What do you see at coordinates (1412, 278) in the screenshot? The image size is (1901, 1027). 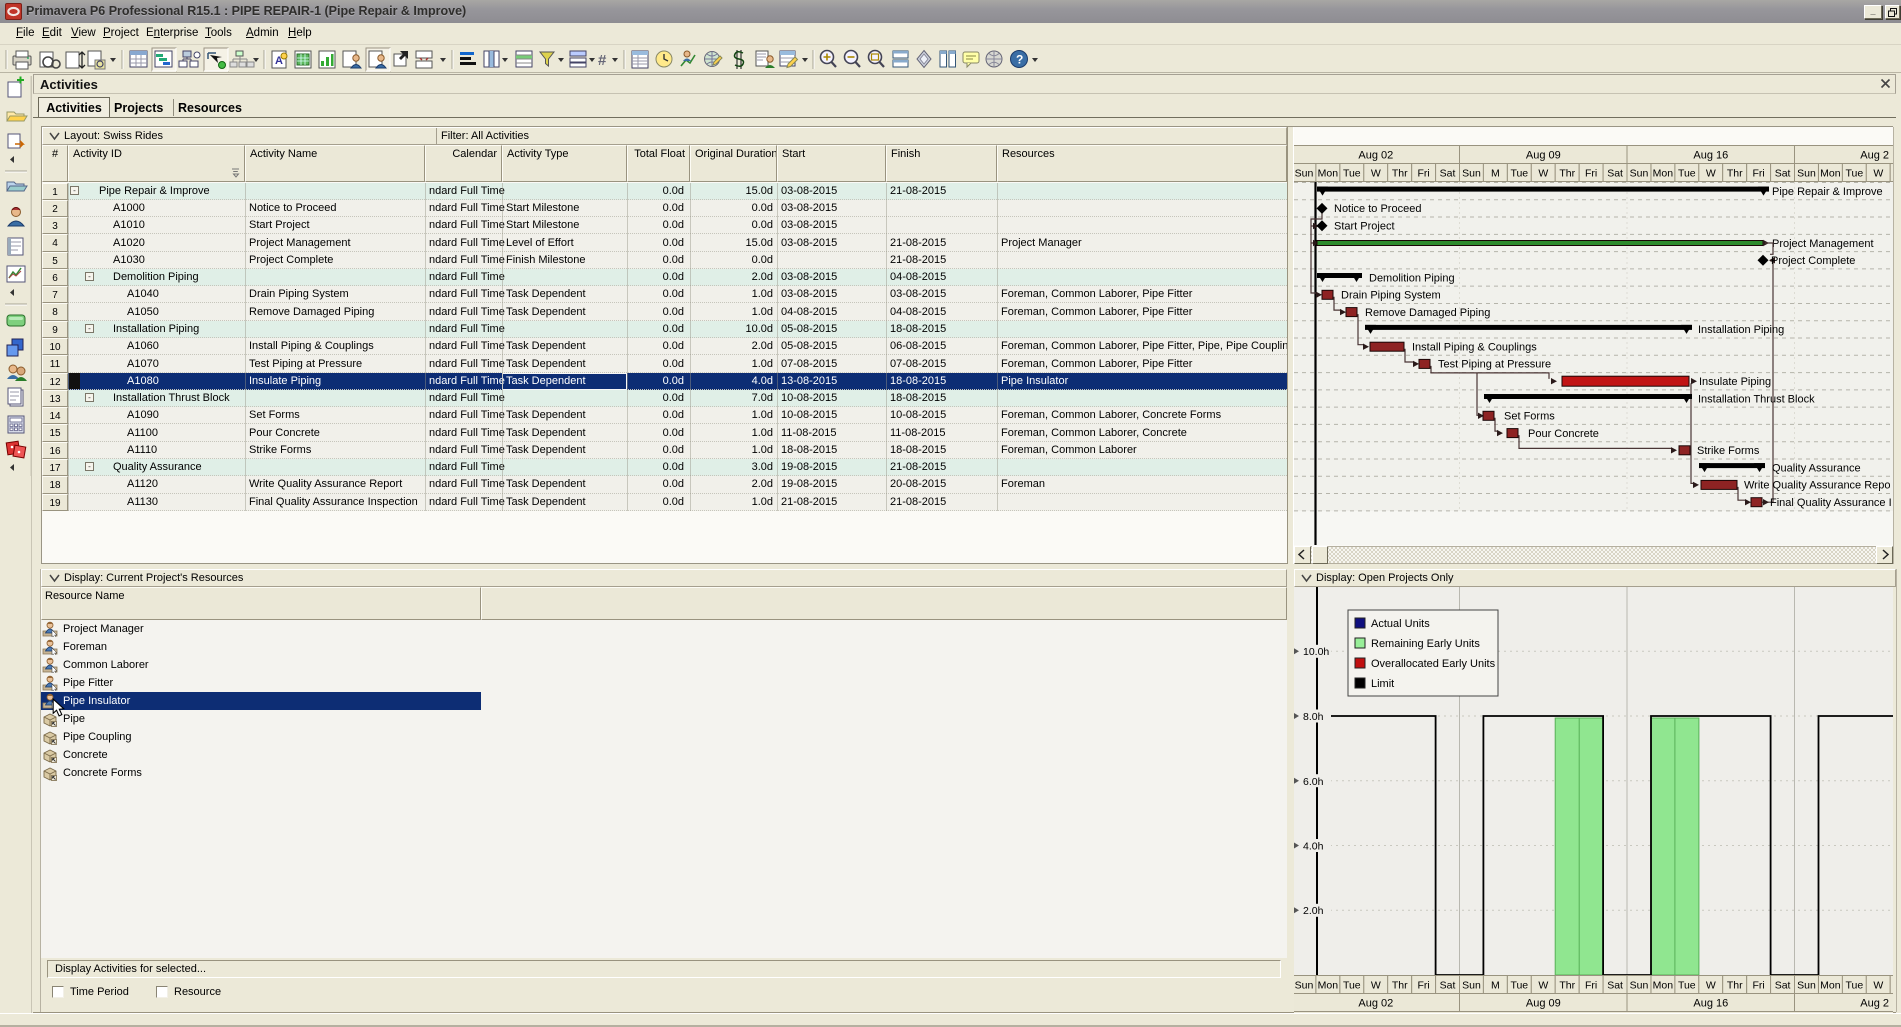 I see `svg-text: Demolition Piping` at bounding box center [1412, 278].